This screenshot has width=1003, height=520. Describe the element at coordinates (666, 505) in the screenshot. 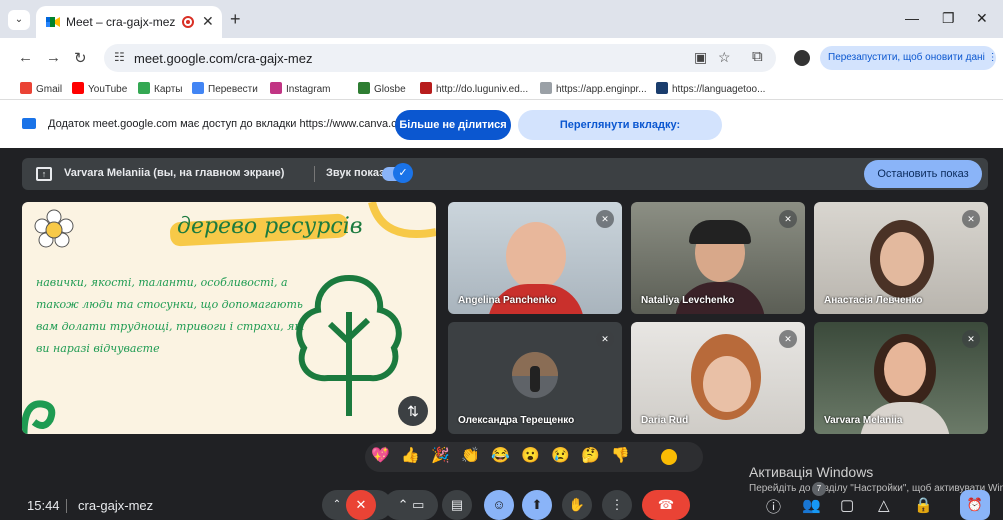

I see `leave-call-button: ☎` at that location.